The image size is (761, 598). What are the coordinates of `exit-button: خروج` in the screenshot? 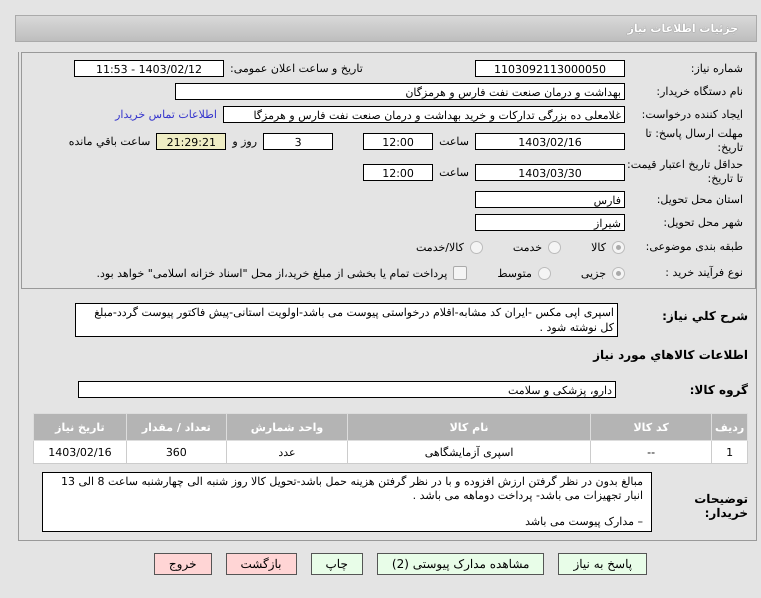 It's located at (183, 564).